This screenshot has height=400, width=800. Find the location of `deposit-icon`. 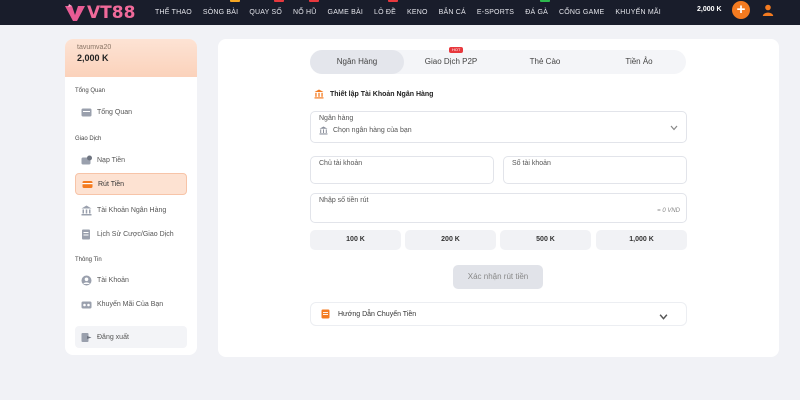

deposit-icon is located at coordinates (86, 159).